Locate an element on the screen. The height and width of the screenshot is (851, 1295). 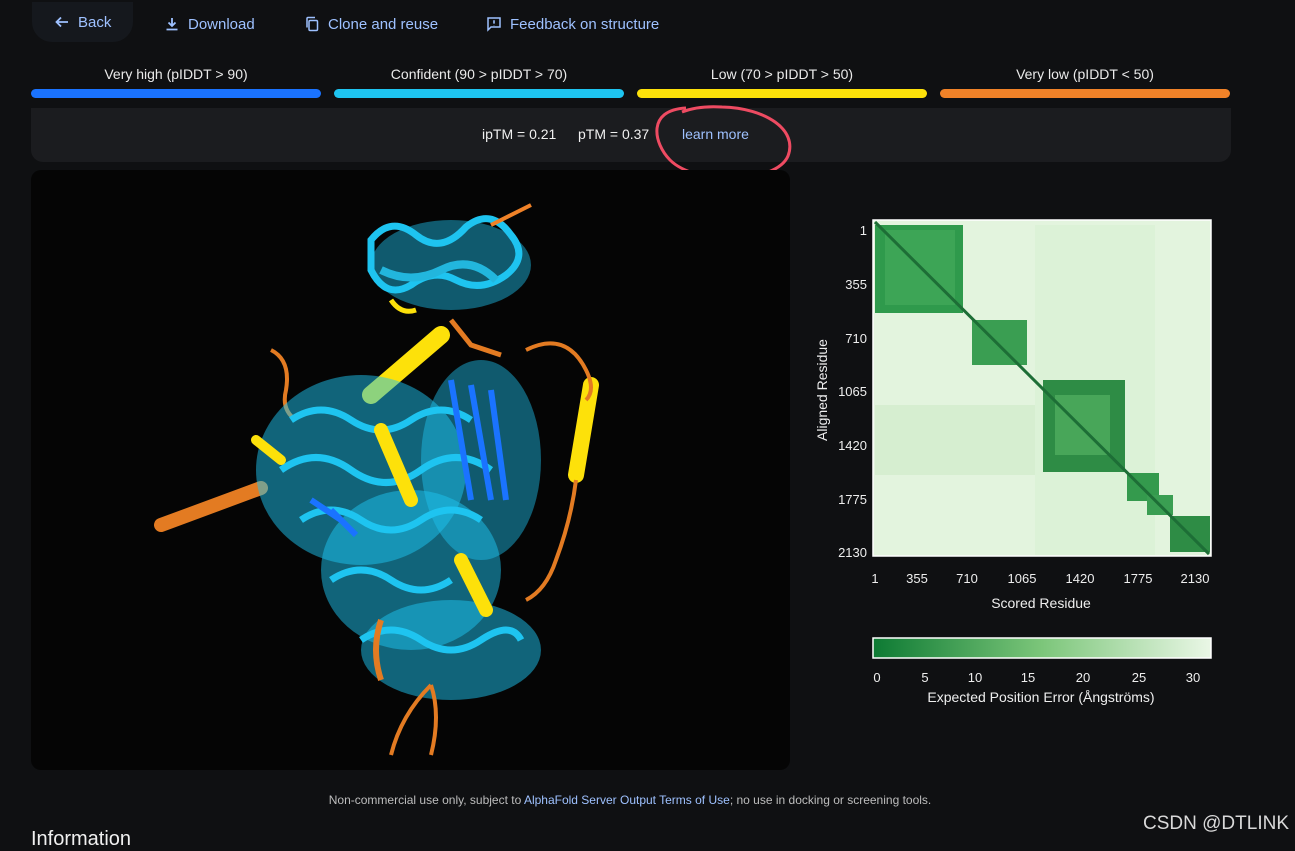
colorbar-tick-label: 0 is located at coordinates (876, 677).